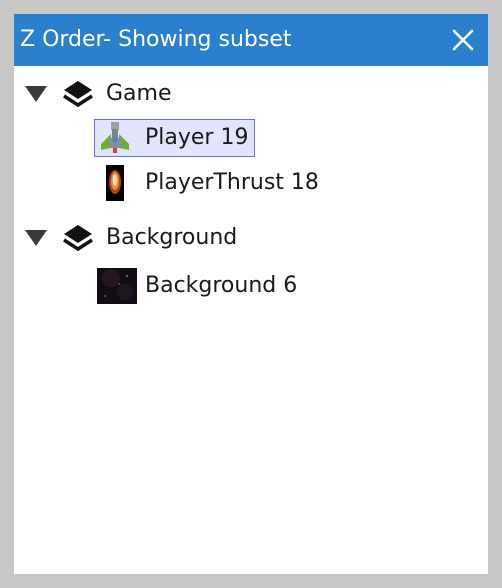 The width and height of the screenshot is (502, 588). What do you see at coordinates (115, 183) in the screenshot?
I see `thrust-flame-thumbnail` at bounding box center [115, 183].